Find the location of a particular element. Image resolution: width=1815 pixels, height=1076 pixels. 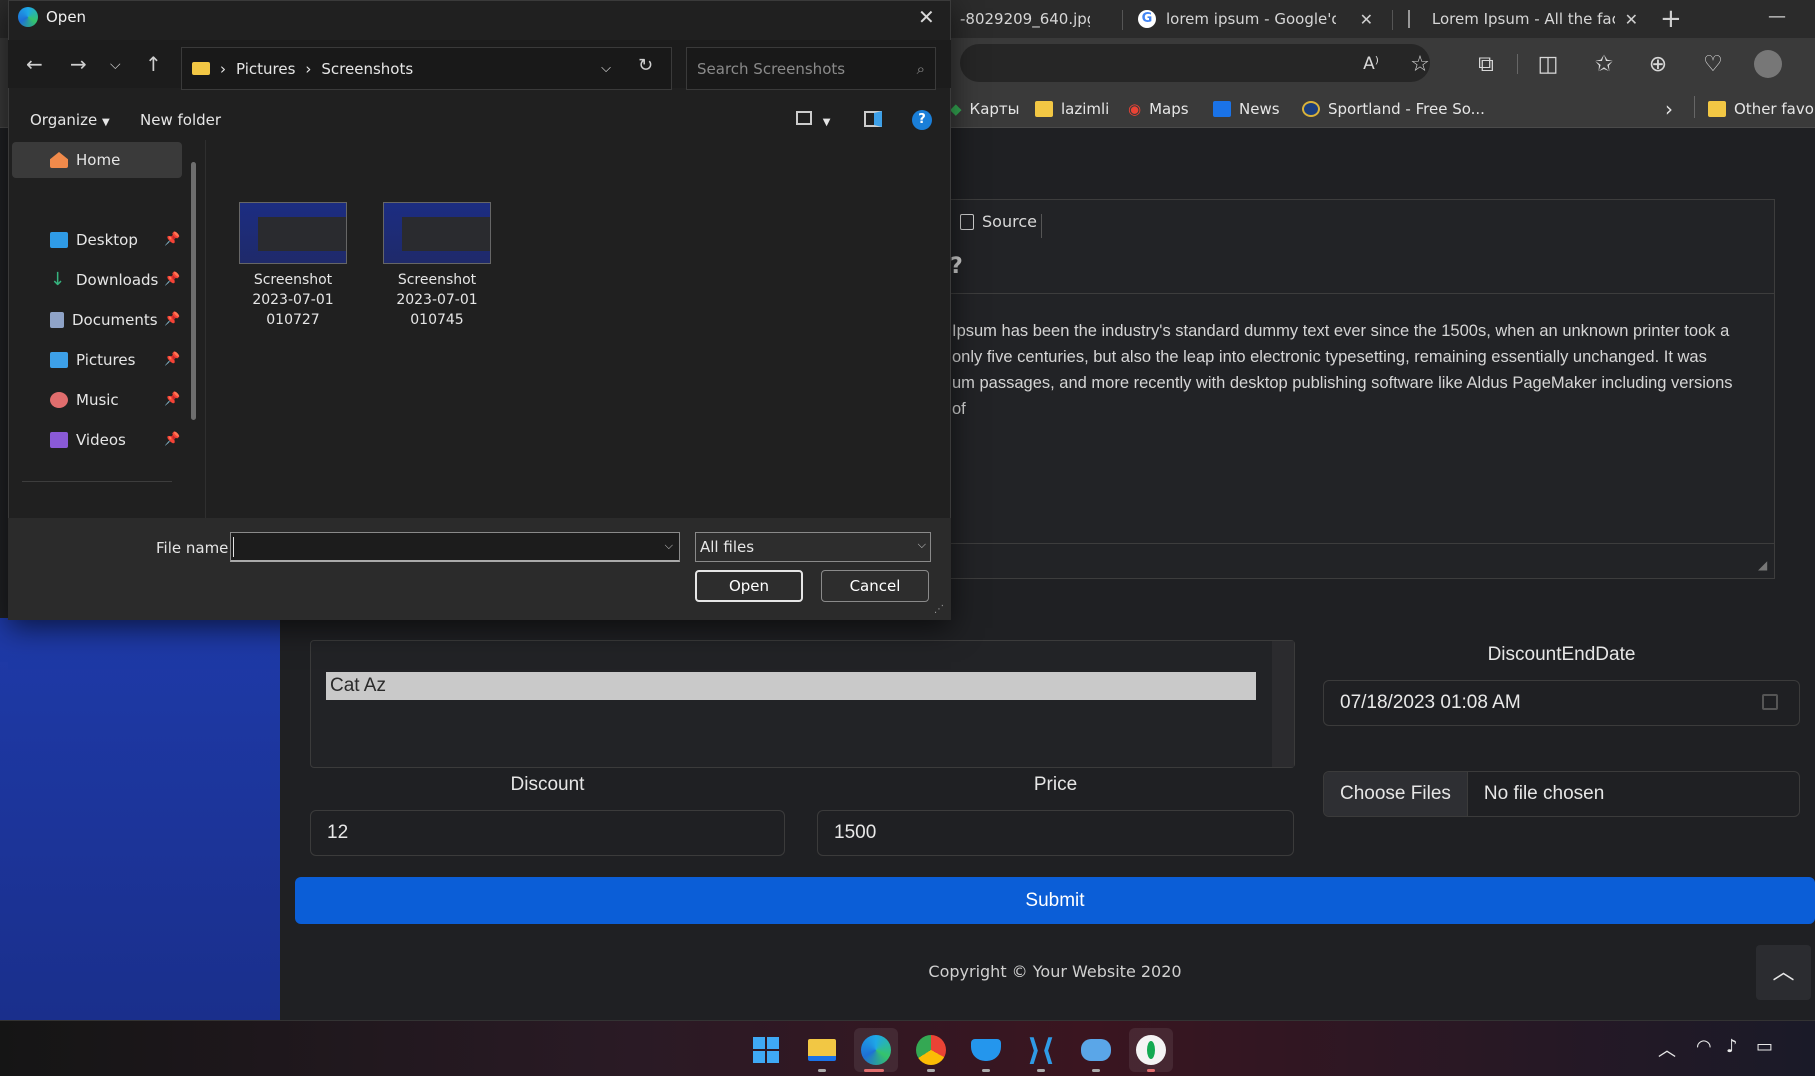

calendar-icon is located at coordinates (1770, 702).